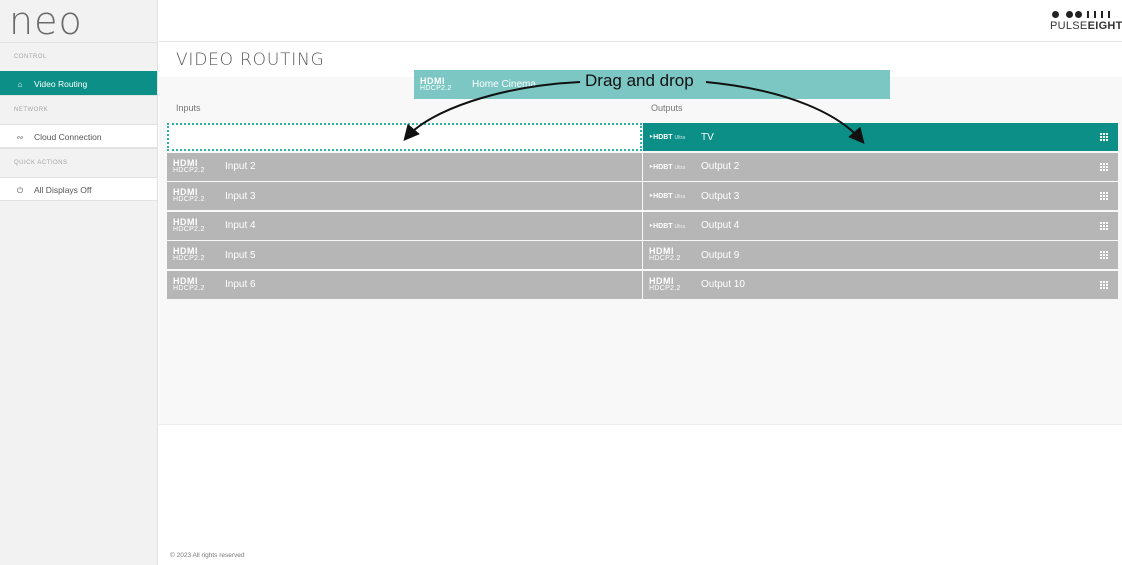 The image size is (1122, 565). I want to click on sidebar-item-label: All Displays Off, so click(63, 190).